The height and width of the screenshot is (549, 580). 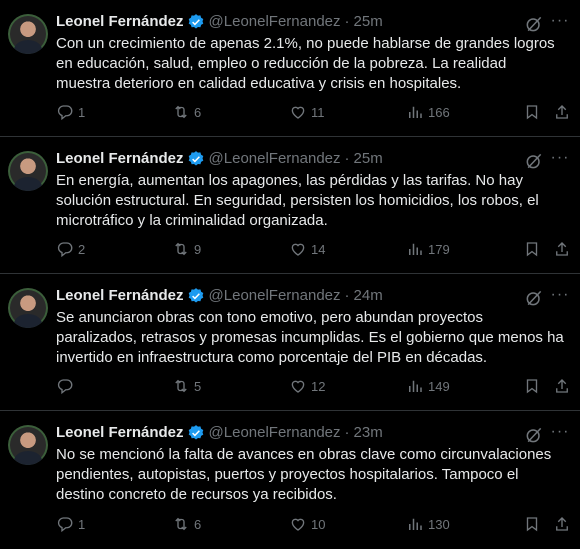 I want to click on like-count: 12, so click(x=318, y=386).